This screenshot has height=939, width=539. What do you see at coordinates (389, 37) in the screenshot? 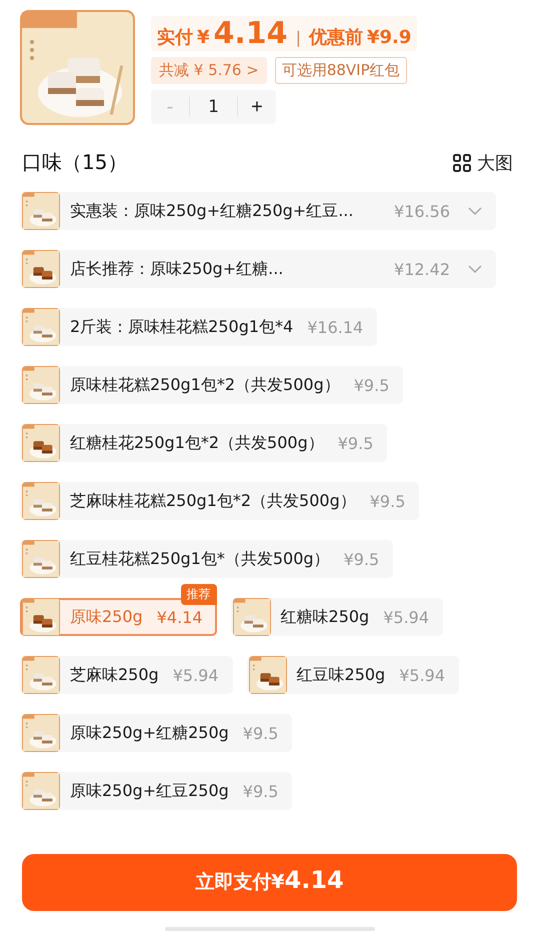
I see `original-price: ¥9.9` at bounding box center [389, 37].